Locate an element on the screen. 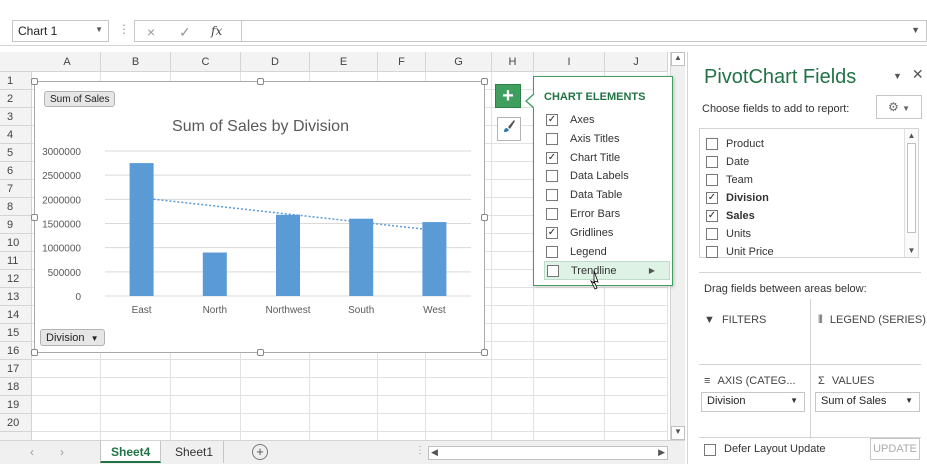  insert-function-icon: fx is located at coordinates (216, 31).